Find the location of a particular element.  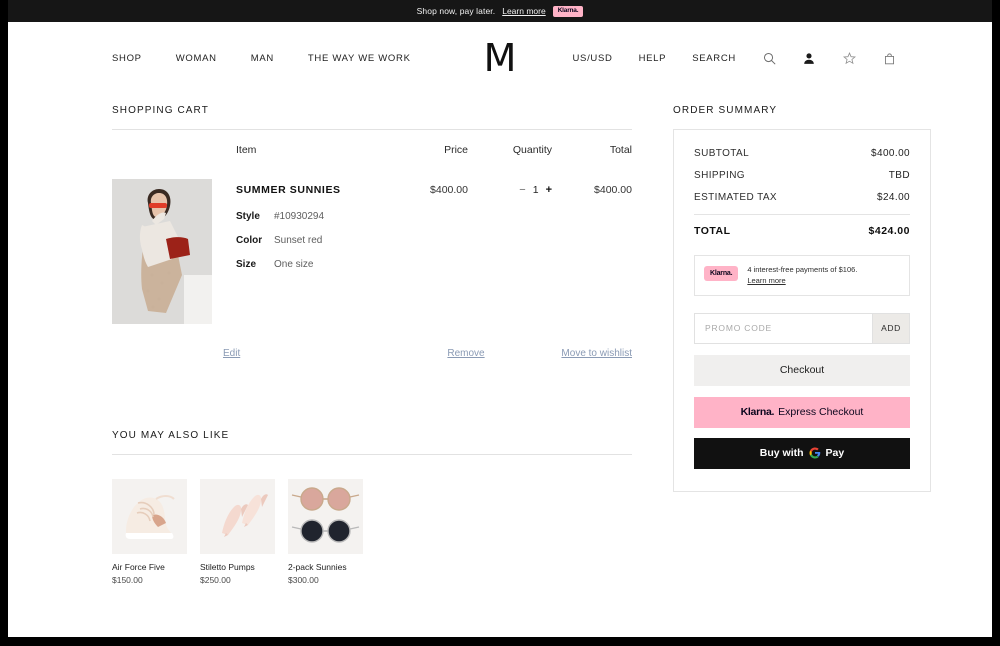

attribute-size-value: One size is located at coordinates (294, 264).